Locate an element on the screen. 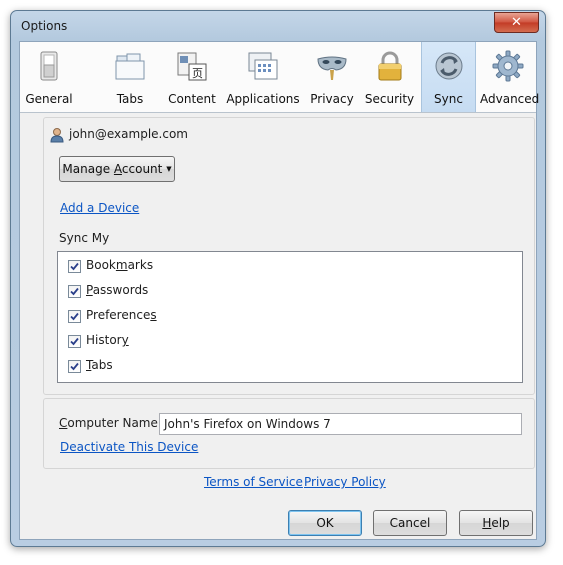  cancel-button: Cancel is located at coordinates (410, 523).